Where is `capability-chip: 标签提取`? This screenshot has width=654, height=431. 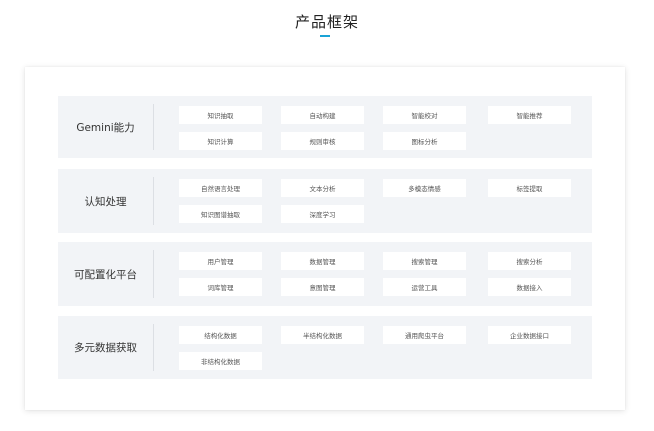 capability-chip: 标签提取 is located at coordinates (529, 188).